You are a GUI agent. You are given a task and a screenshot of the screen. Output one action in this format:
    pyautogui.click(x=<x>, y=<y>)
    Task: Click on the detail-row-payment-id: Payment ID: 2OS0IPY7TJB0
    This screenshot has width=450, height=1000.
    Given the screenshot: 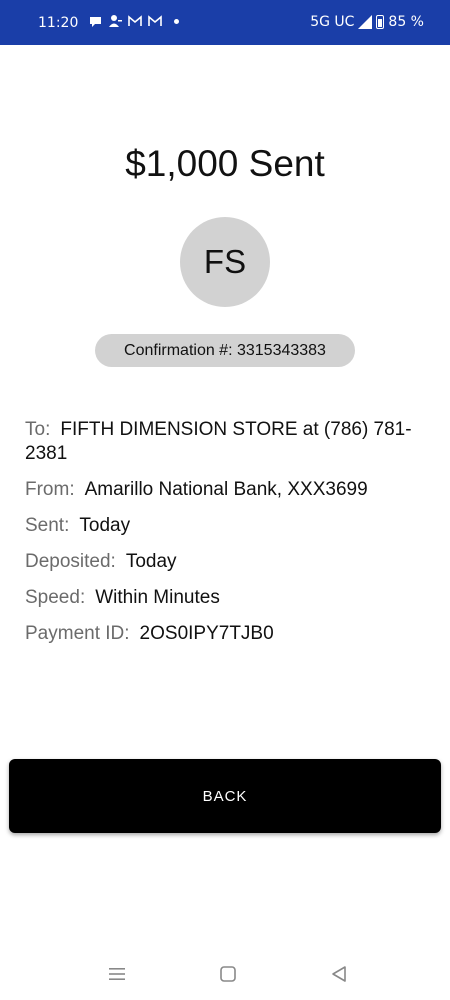 What is the action you would take?
    pyautogui.click(x=225, y=634)
    